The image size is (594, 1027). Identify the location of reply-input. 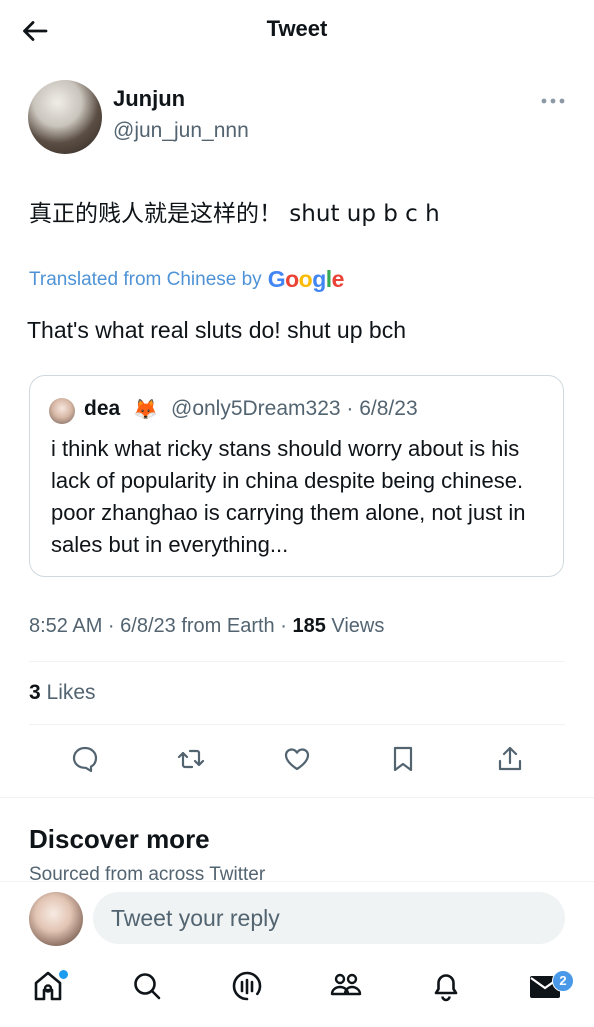
(329, 918).